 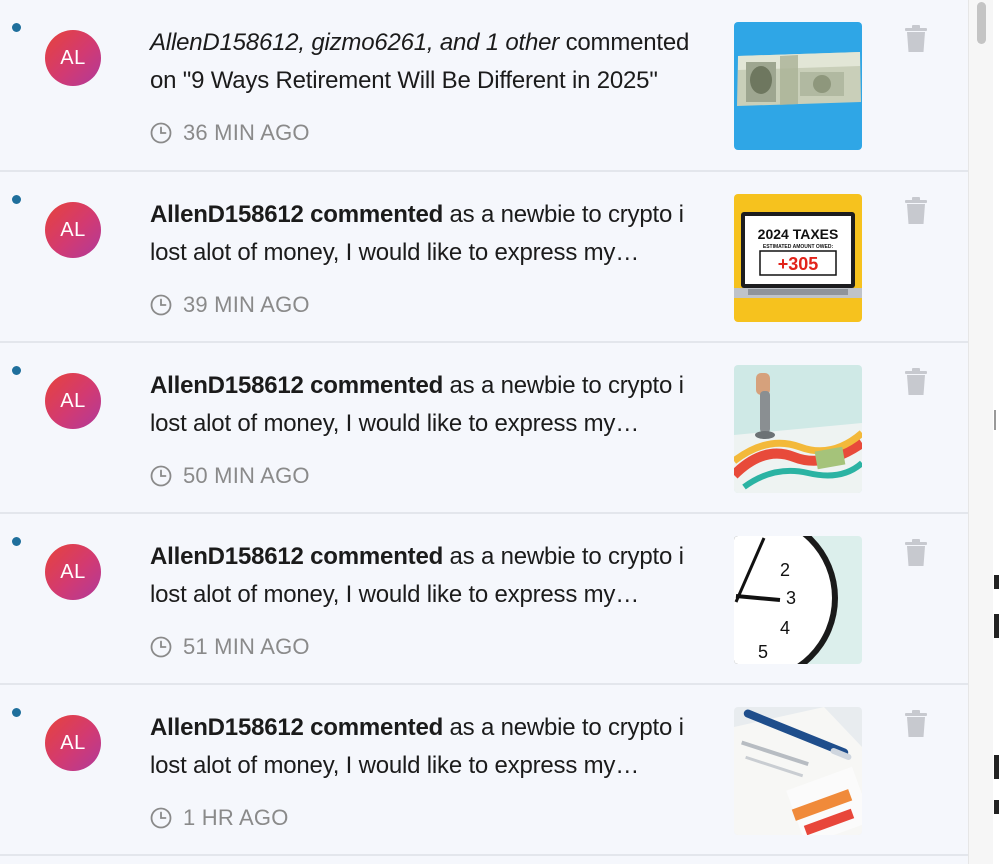 What do you see at coordinates (246, 475) in the screenshot?
I see `time-label: 50 MIN AGO` at bounding box center [246, 475].